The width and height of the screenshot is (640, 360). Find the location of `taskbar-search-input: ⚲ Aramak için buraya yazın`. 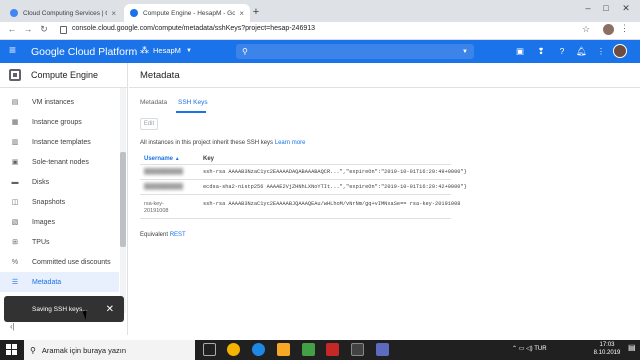

taskbar-search-input: ⚲ Aramak için buraya yazın is located at coordinates (109, 350).